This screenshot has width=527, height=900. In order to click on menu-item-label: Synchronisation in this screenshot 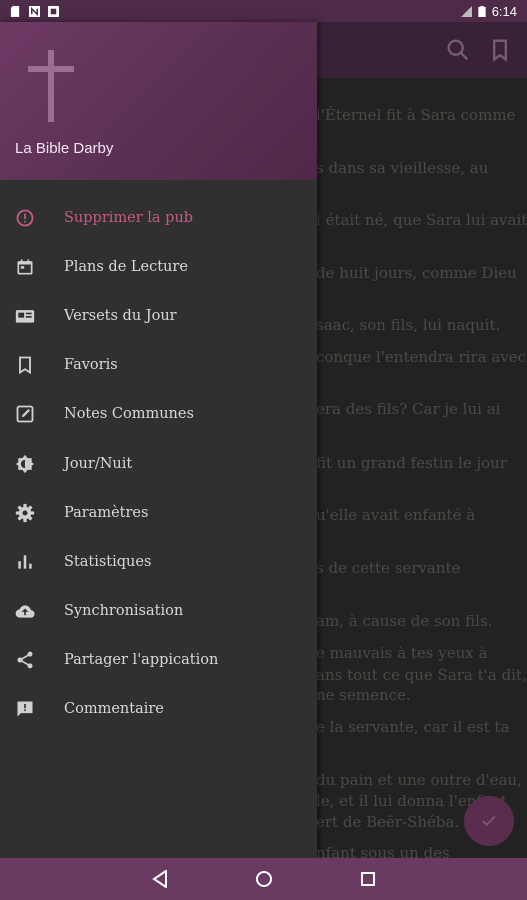, I will do `click(124, 611)`.